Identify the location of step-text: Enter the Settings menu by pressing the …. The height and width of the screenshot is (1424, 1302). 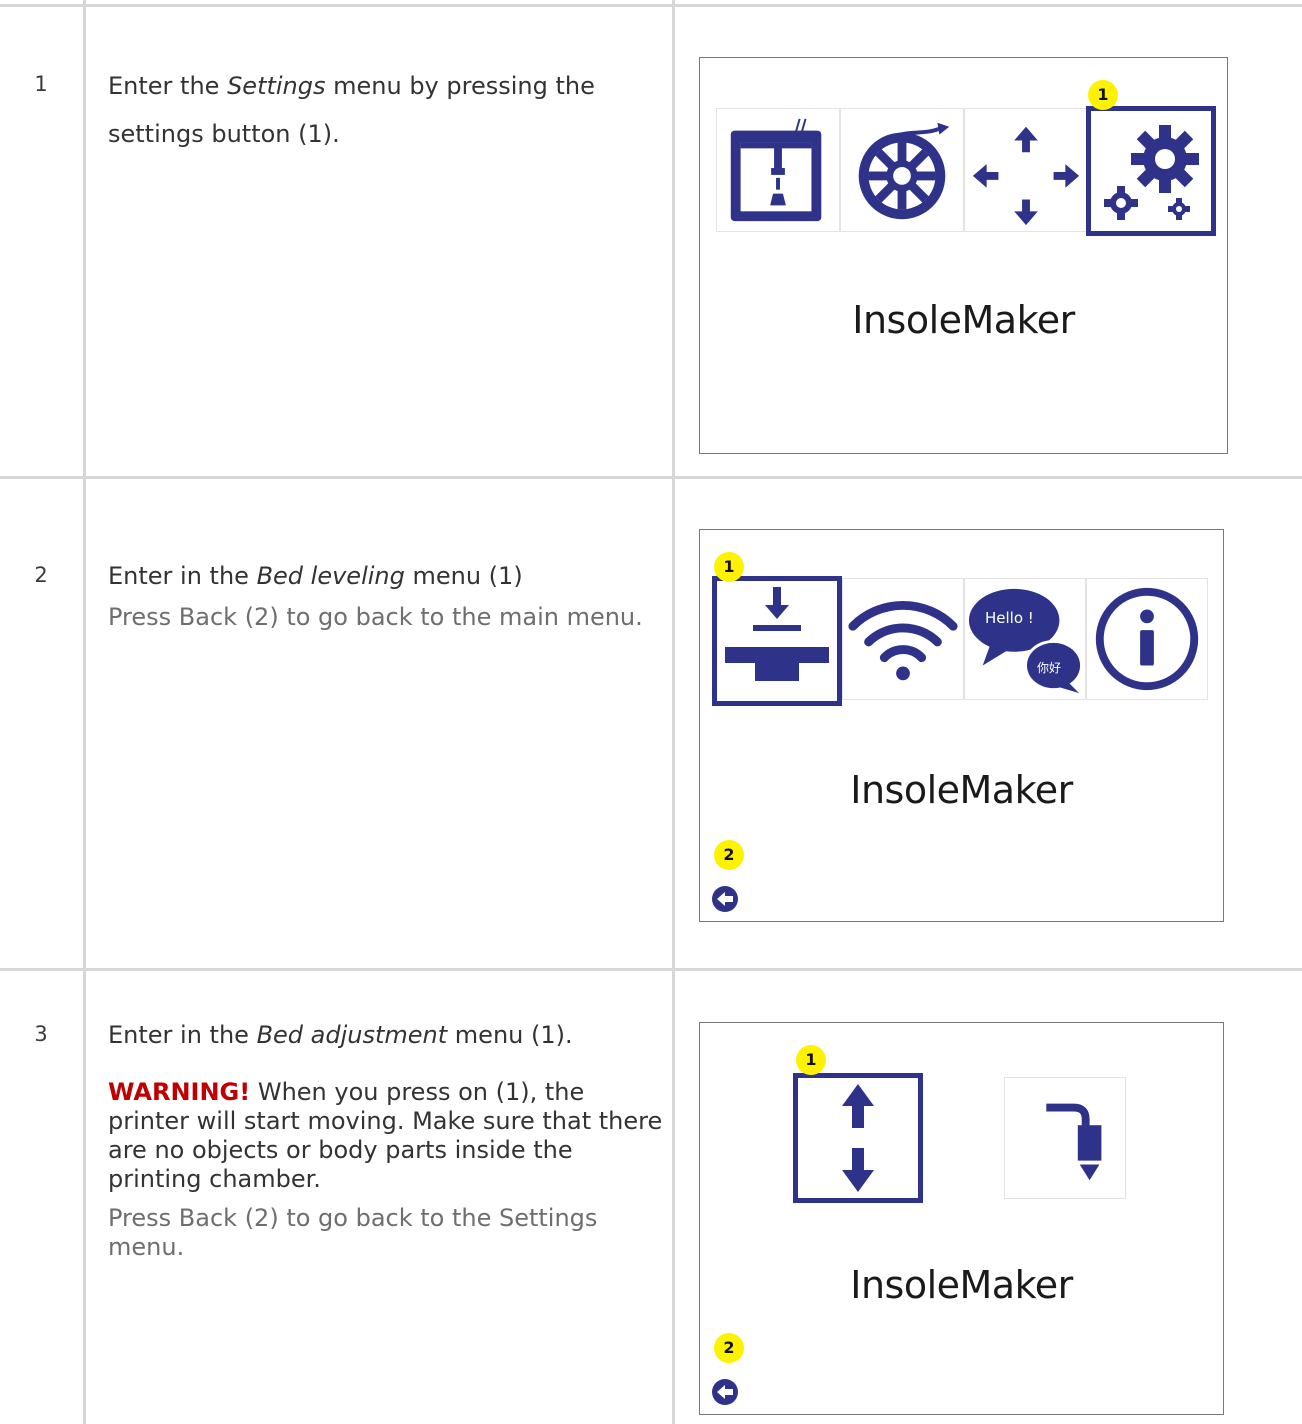
(385, 110).